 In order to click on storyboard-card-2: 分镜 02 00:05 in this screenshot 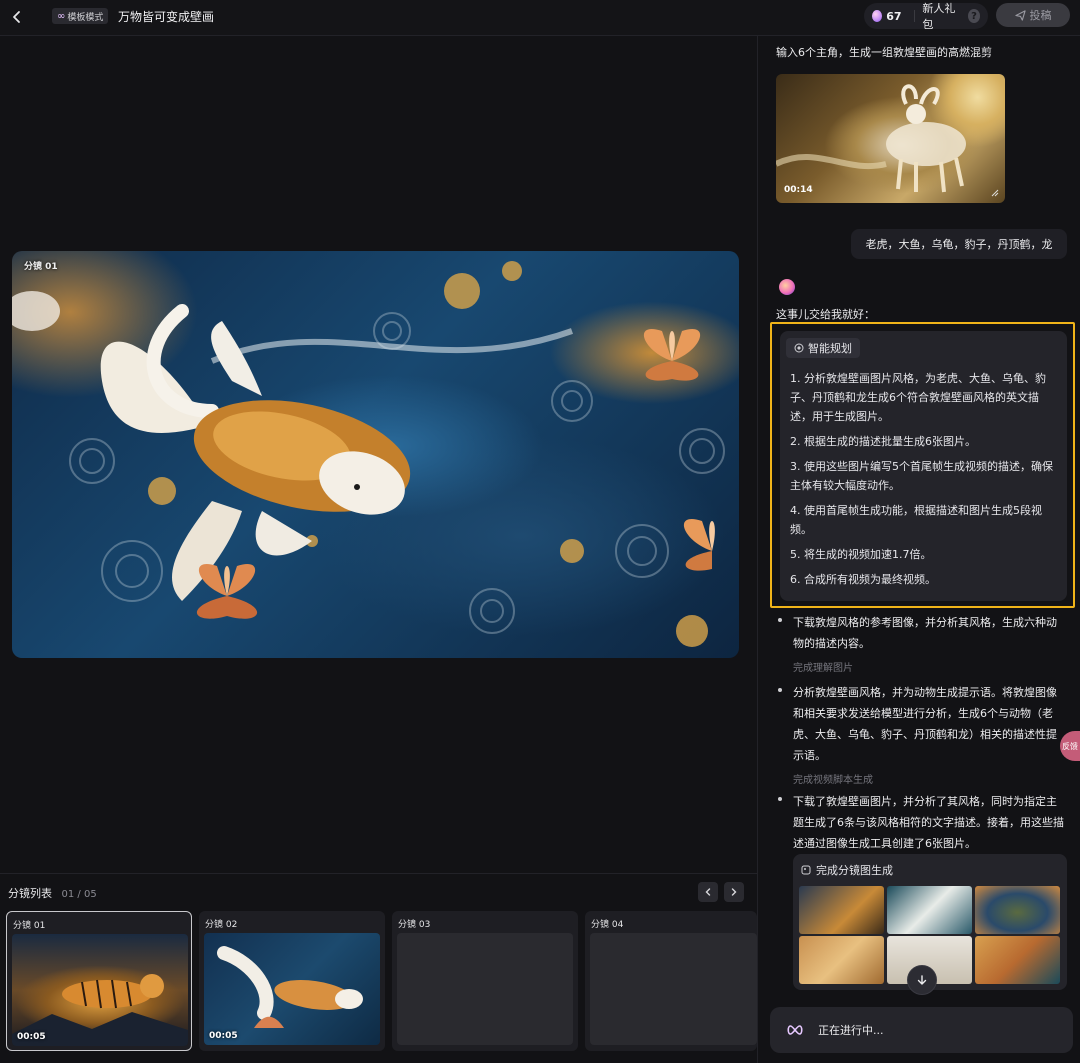, I will do `click(292, 981)`.